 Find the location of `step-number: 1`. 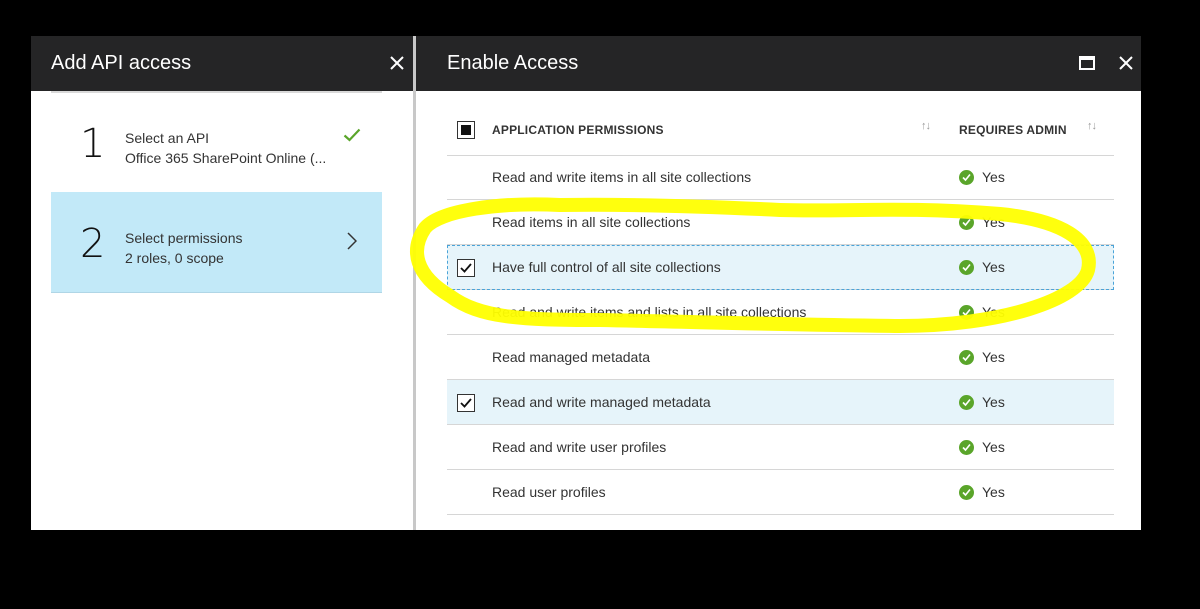

step-number: 1 is located at coordinates (93, 144).